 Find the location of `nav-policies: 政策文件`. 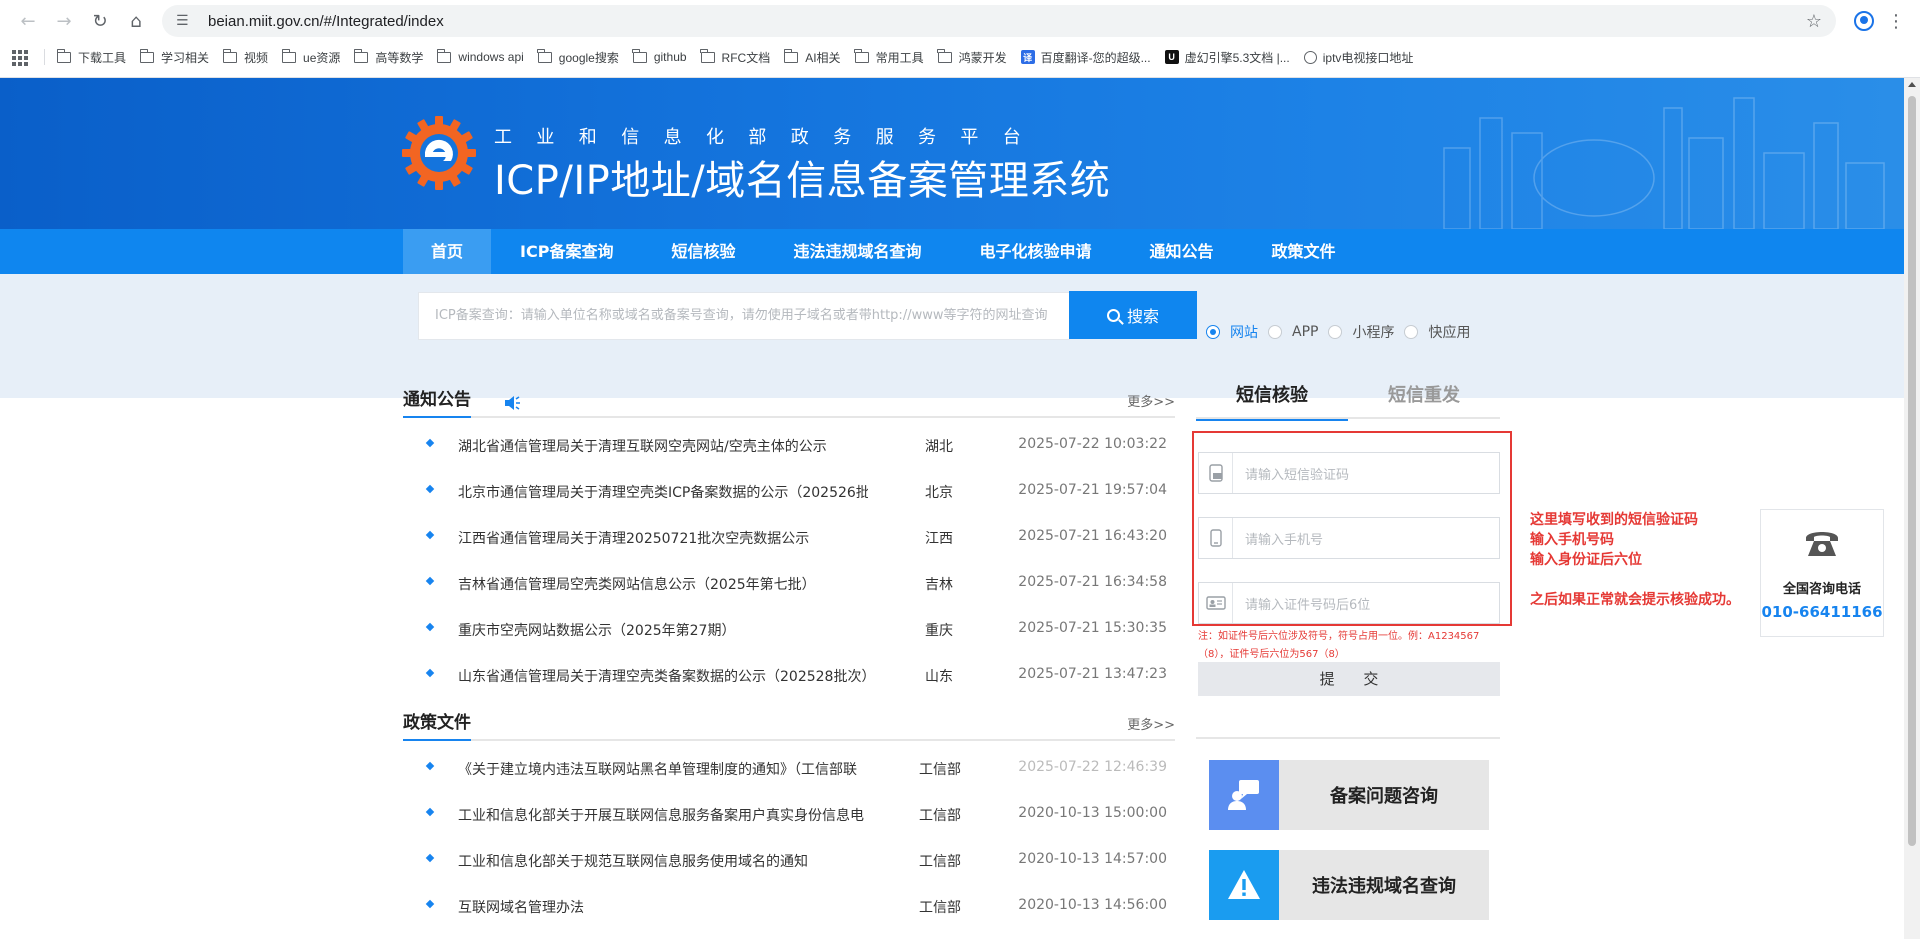

nav-policies: 政策文件 is located at coordinates (1304, 251).